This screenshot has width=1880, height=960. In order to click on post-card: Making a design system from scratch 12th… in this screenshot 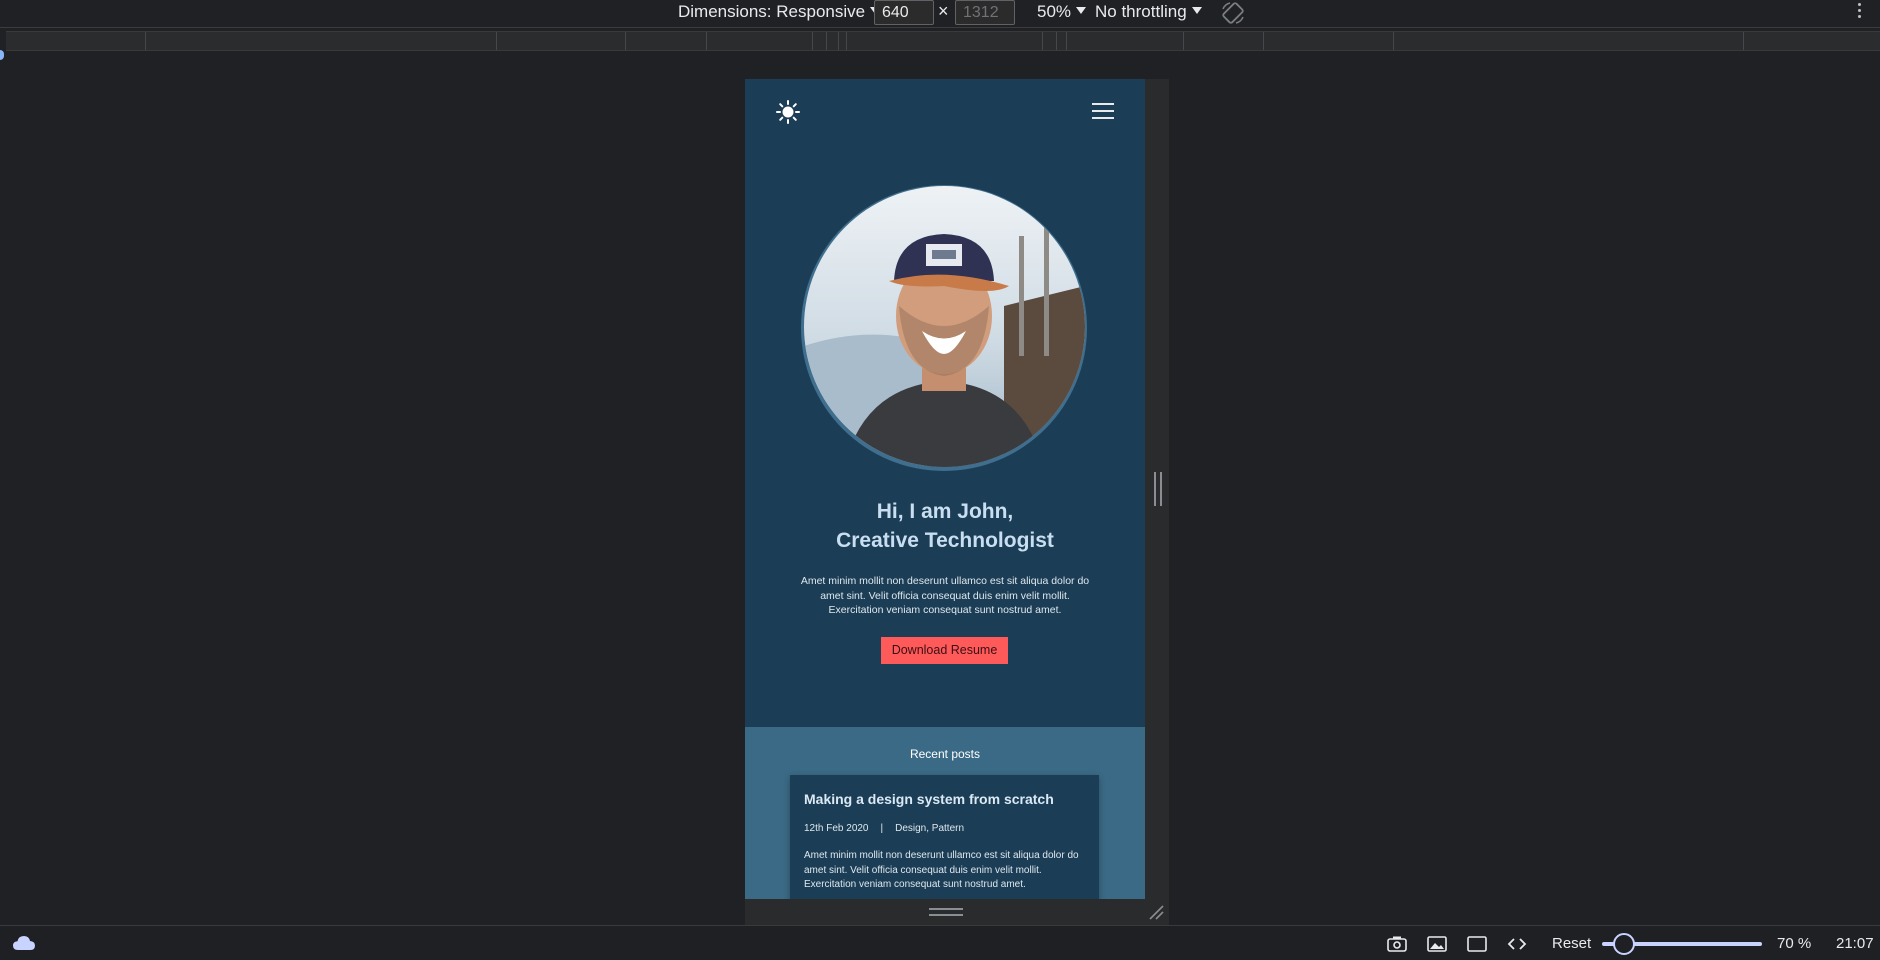, I will do `click(944, 837)`.